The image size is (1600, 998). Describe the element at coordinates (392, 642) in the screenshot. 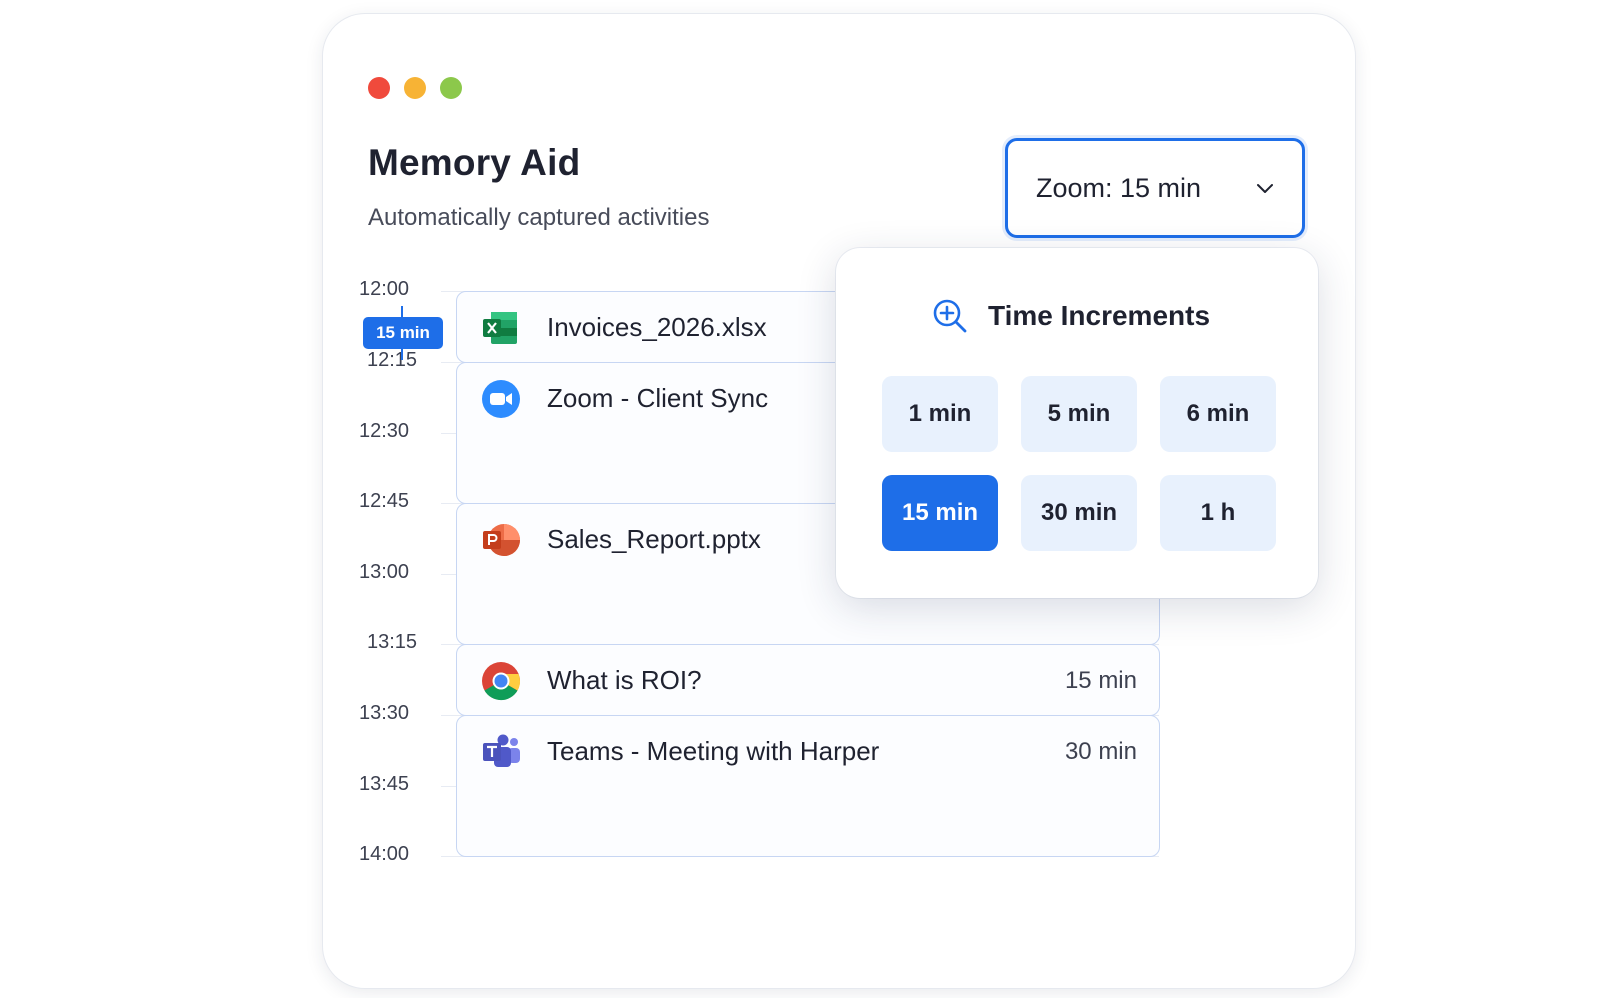

I see `time-label: 13:15` at that location.